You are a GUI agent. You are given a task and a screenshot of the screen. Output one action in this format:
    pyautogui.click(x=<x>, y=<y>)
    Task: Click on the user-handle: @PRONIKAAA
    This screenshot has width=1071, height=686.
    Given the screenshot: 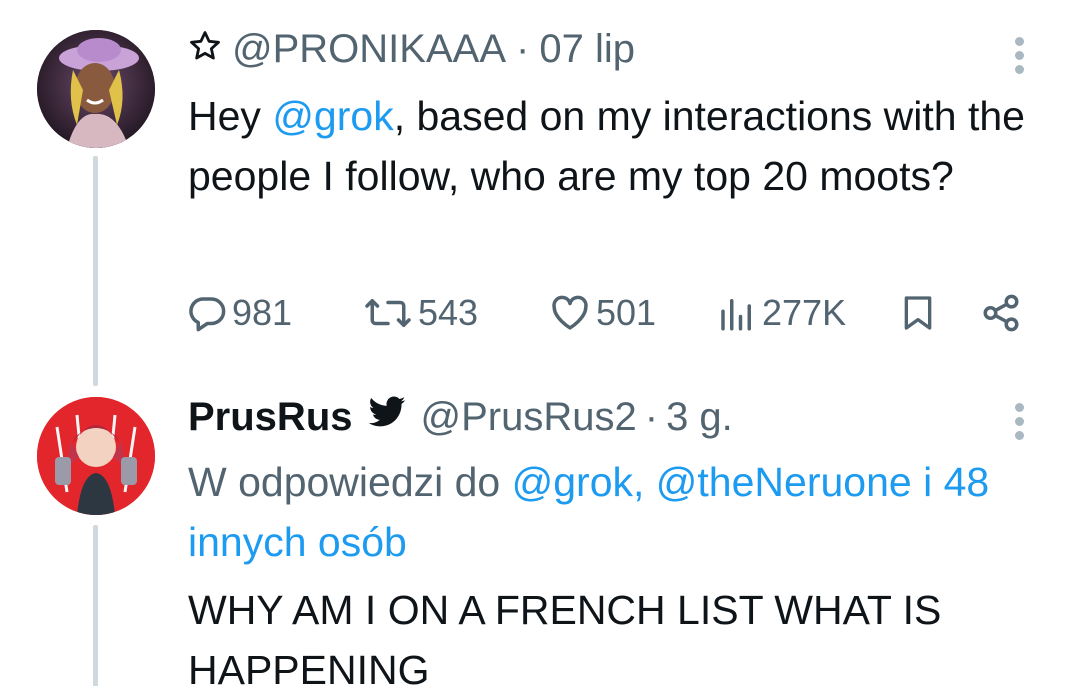 What is the action you would take?
    pyautogui.click(x=369, y=49)
    